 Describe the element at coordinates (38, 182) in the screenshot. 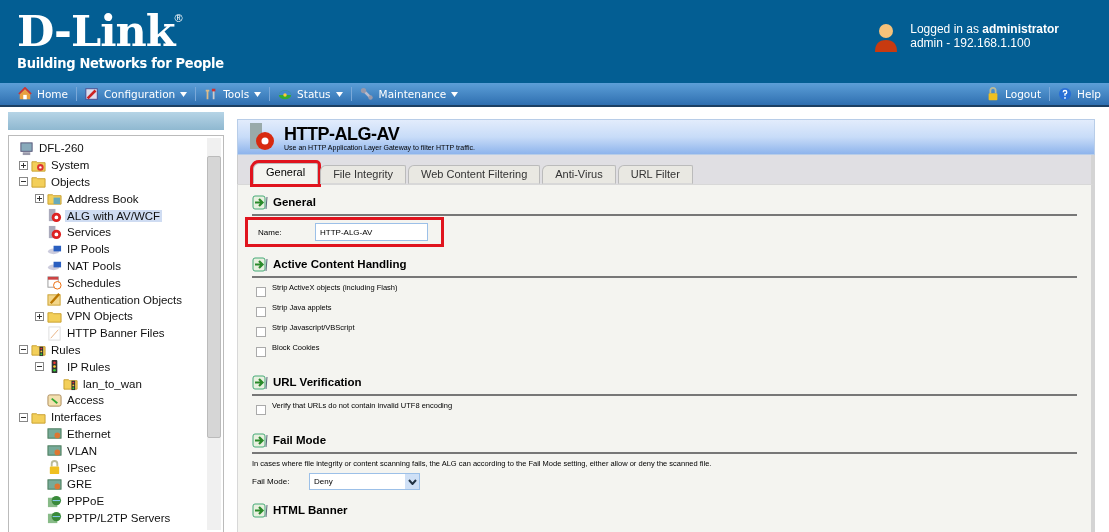

I see `folder-icon` at that location.